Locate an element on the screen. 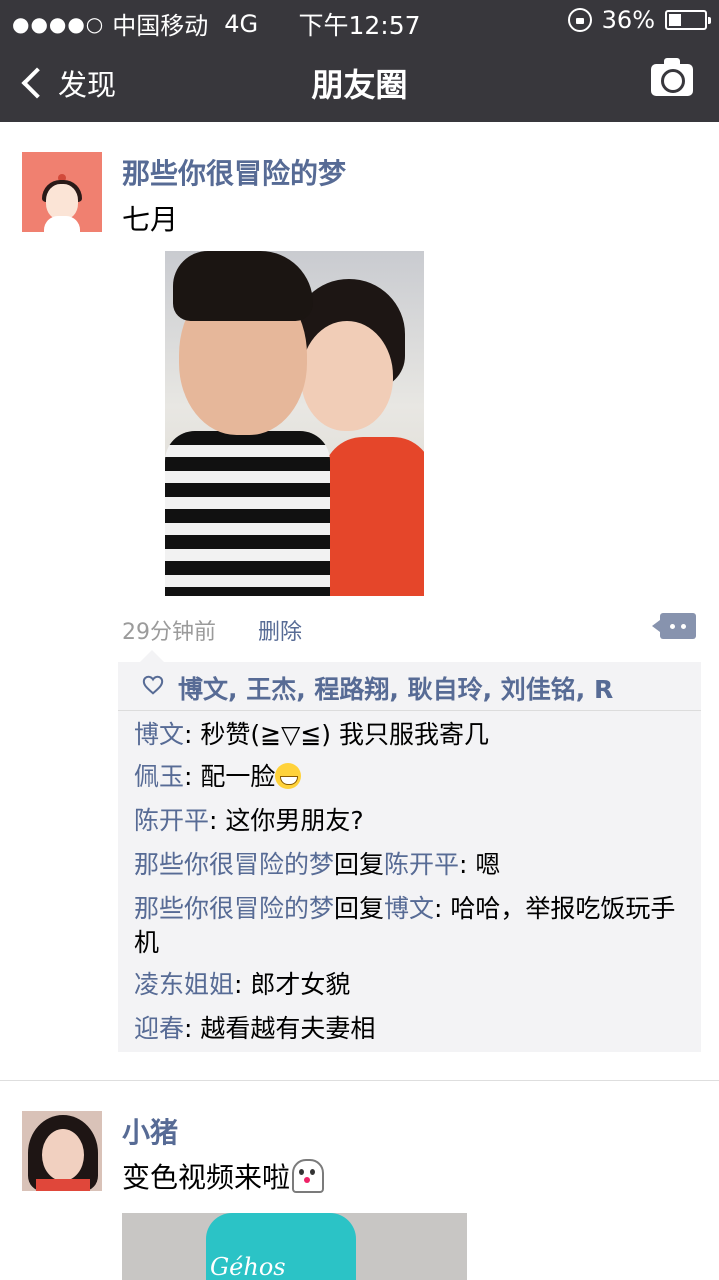 The height and width of the screenshot is (1280, 719). avatar-shirt is located at coordinates (63, 1185).